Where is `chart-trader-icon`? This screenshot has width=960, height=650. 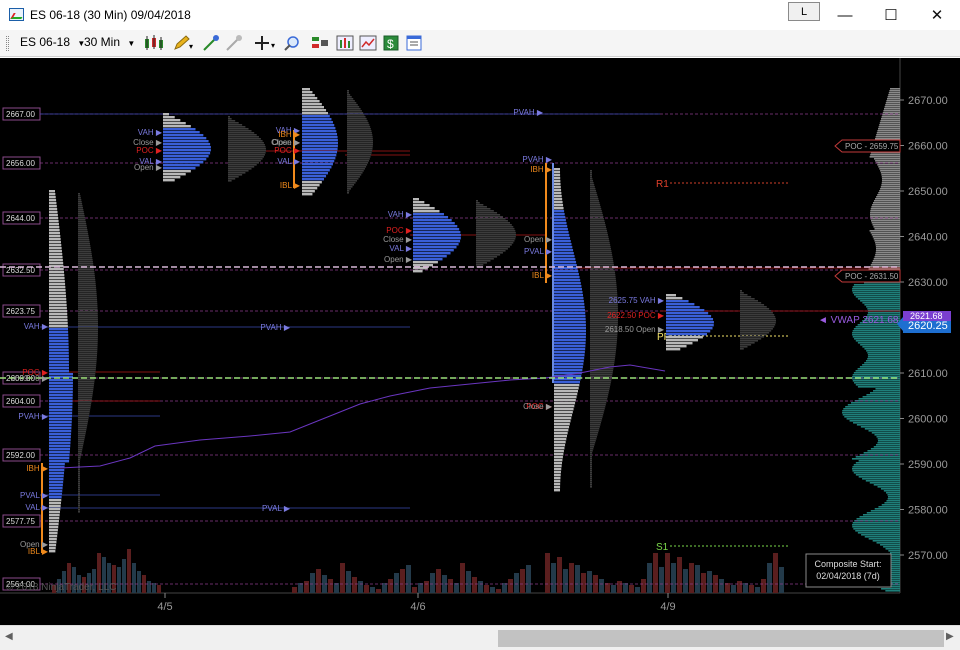 chart-trader-icon is located at coordinates (368, 43).